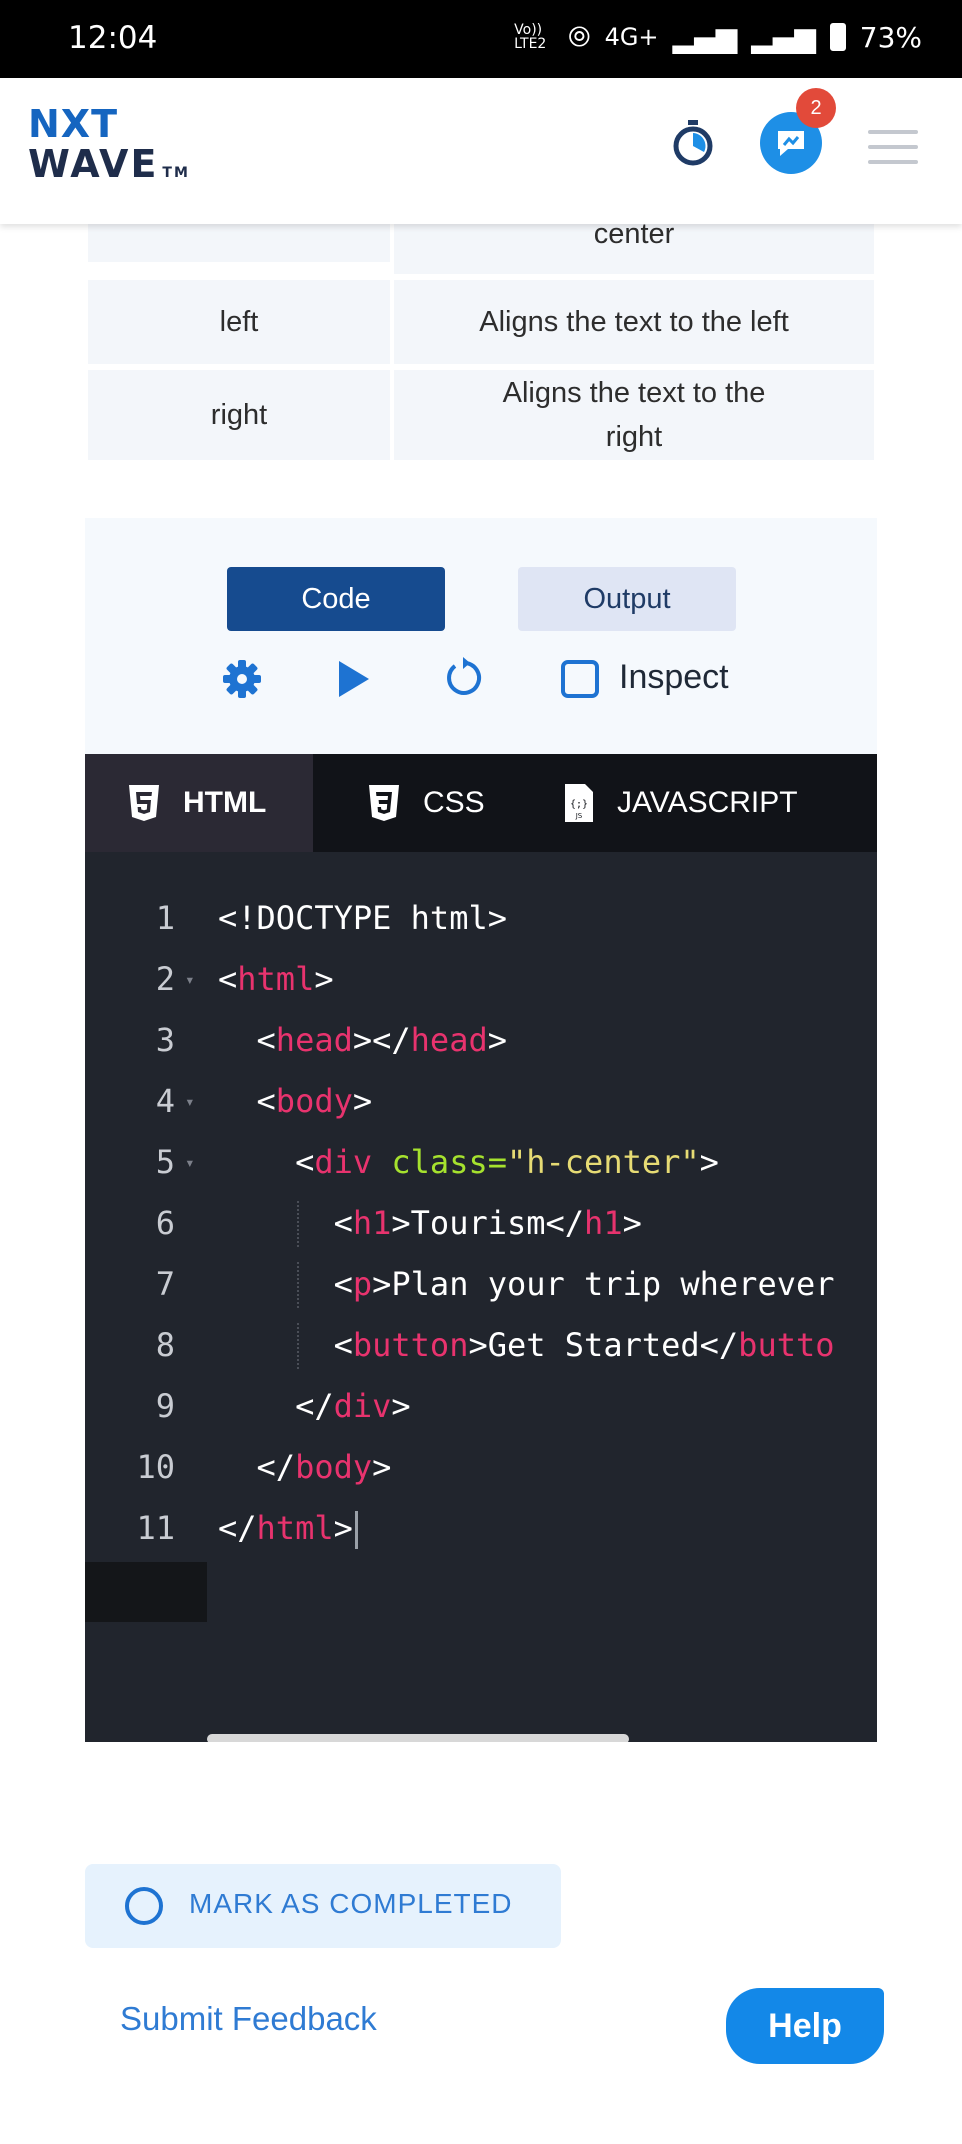 This screenshot has width=962, height=2144. I want to click on nxtwave-logo: NXT WAVE TM, so click(109, 148).